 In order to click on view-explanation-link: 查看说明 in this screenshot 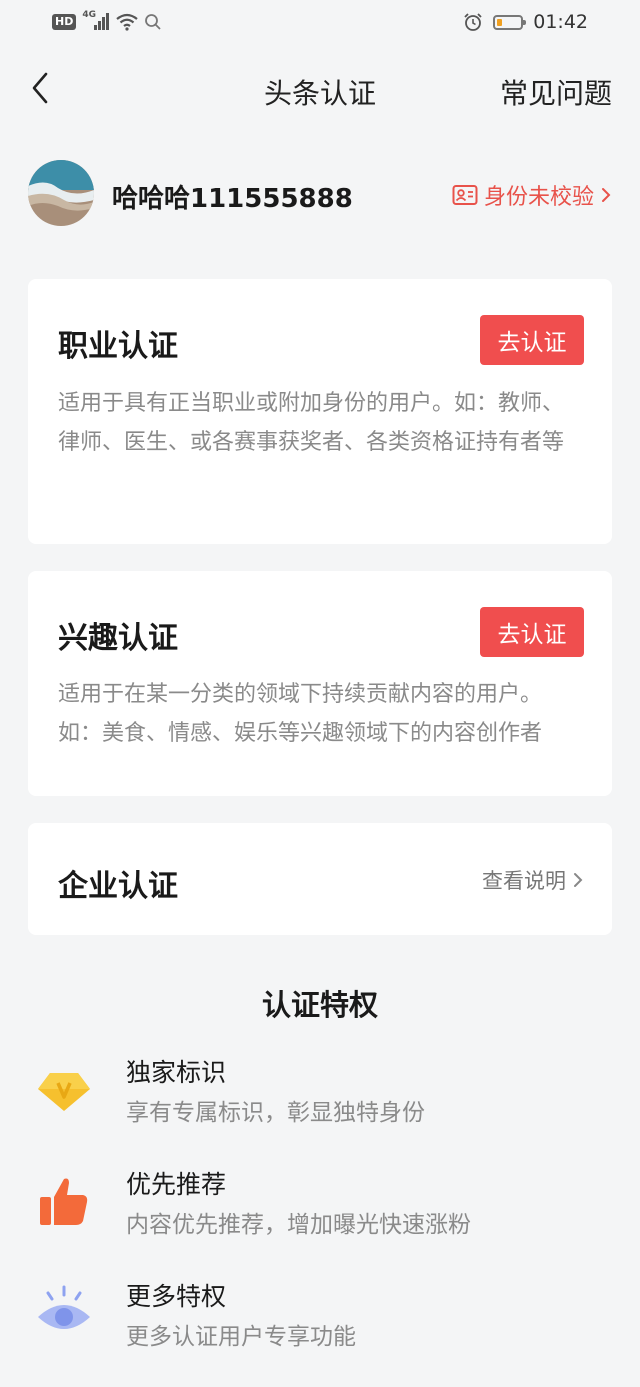, I will do `click(533, 880)`.